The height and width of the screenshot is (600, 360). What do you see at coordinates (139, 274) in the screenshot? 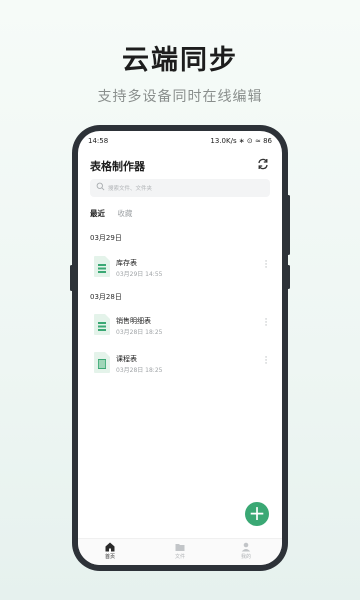
I see `file-date: 03月29日 14:55` at bounding box center [139, 274].